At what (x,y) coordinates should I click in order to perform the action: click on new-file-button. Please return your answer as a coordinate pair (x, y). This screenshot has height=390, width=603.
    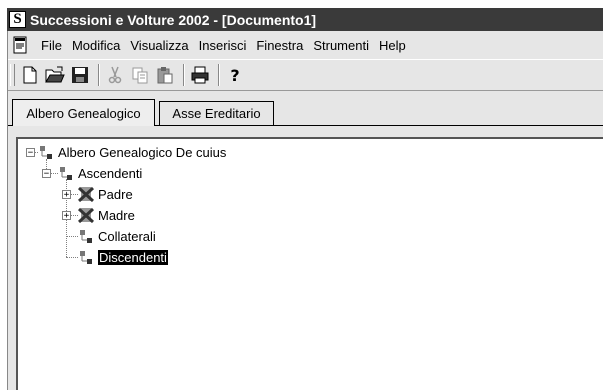
    Looking at the image, I should click on (30, 75).